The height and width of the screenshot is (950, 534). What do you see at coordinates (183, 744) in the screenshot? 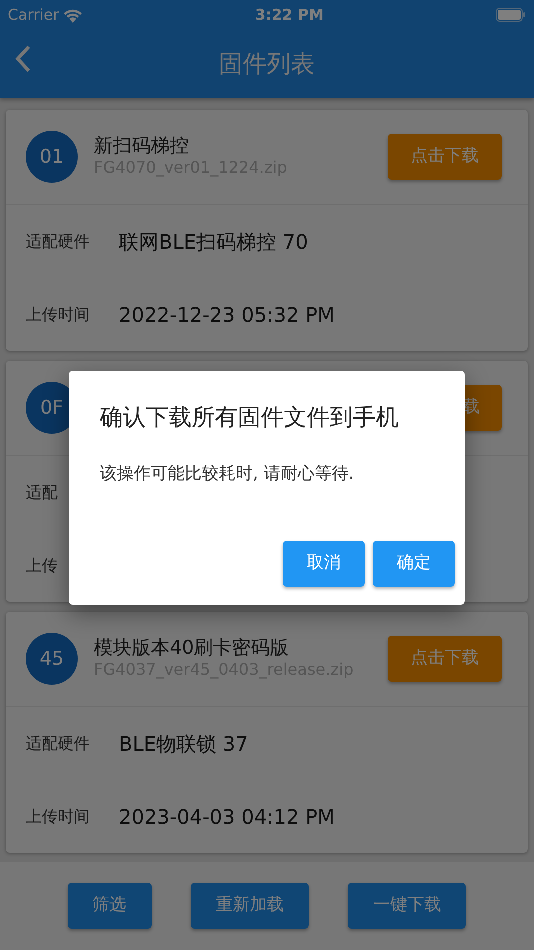
I see `detail-value: BLE物联锁 37` at bounding box center [183, 744].